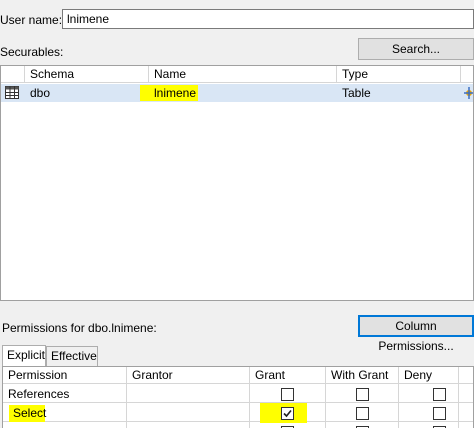  I want to click on permissions-header-grant: Grant, so click(288, 375).